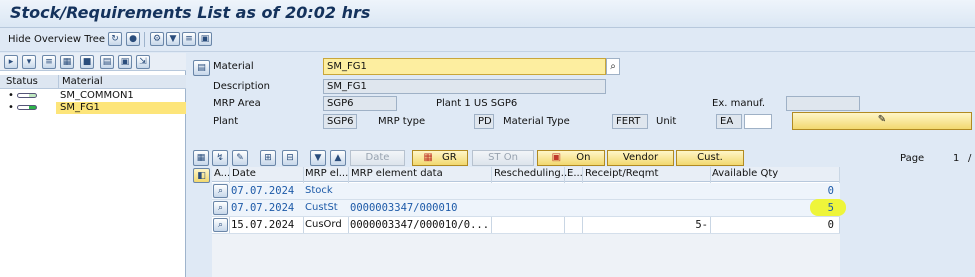 Image resolution: width=975 pixels, height=277 pixels. I want to click on plant-label: Plant, so click(226, 121).